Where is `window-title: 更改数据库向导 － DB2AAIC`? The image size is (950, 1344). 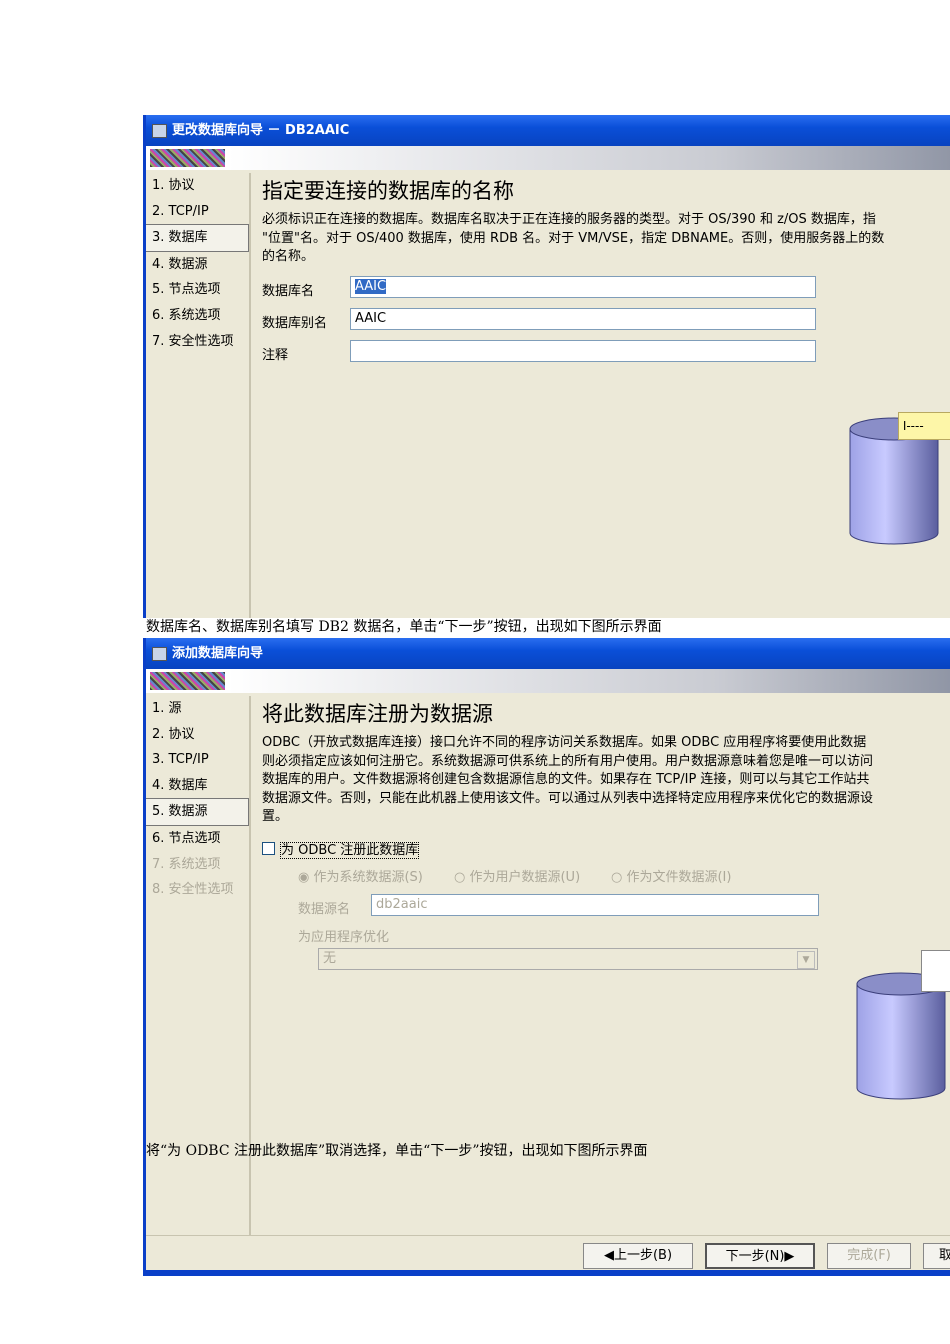
window-title: 更改数据库向导 － DB2AAIC is located at coordinates (261, 130).